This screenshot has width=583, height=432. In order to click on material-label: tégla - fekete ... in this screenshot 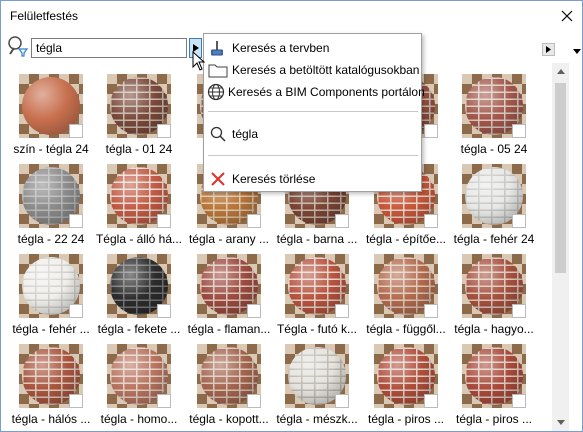, I will do `click(139, 329)`.